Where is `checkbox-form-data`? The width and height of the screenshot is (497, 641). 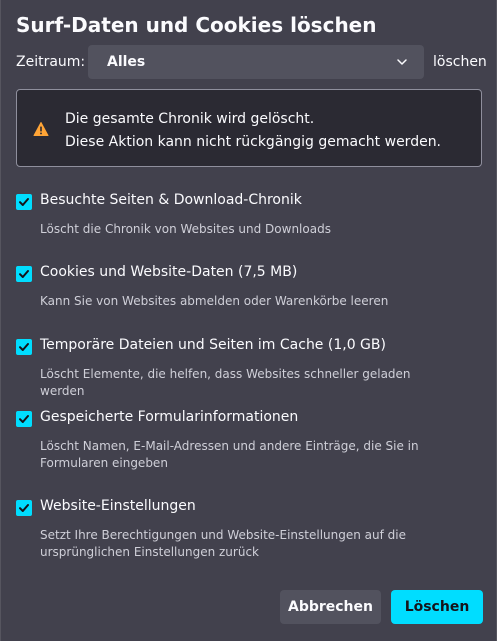
checkbox-form-data is located at coordinates (24, 419).